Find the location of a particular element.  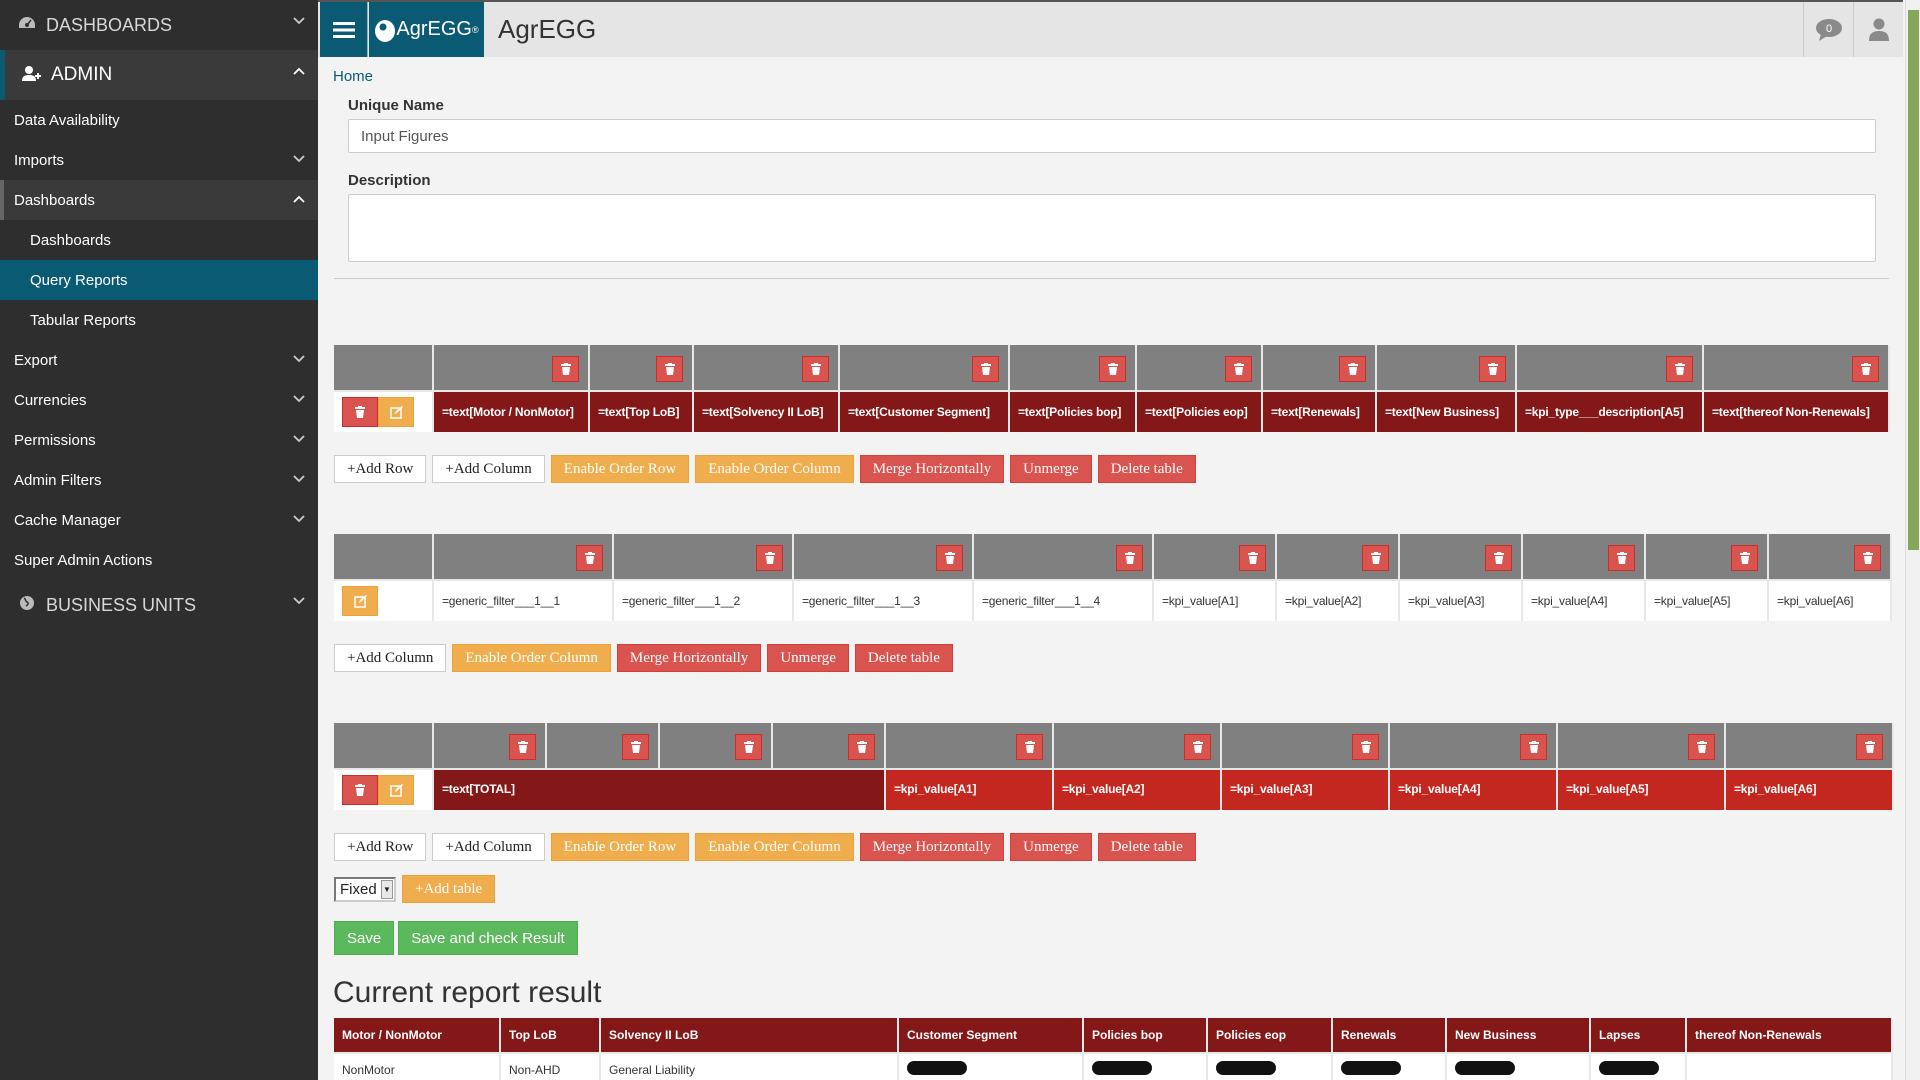

menu-toggle-button is located at coordinates (344, 29).